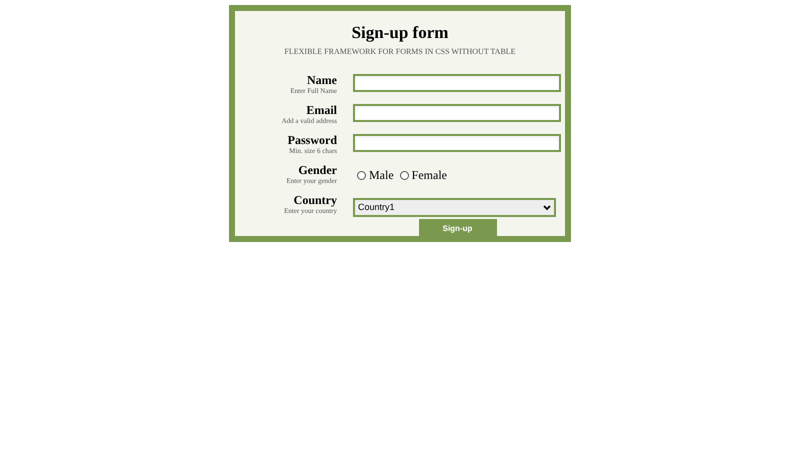 The width and height of the screenshot is (800, 450). I want to click on radio-label: Female, so click(429, 175).